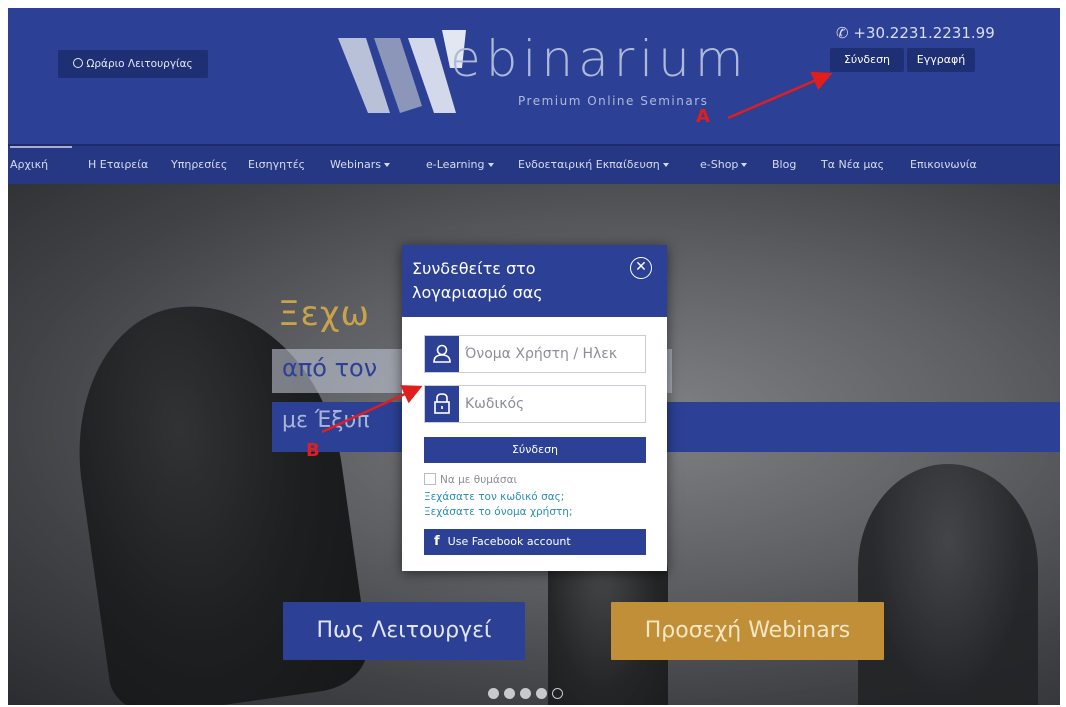 This screenshot has width=1066, height=707. Describe the element at coordinates (402, 71) in the screenshot. I see `logo-w-mark` at that location.